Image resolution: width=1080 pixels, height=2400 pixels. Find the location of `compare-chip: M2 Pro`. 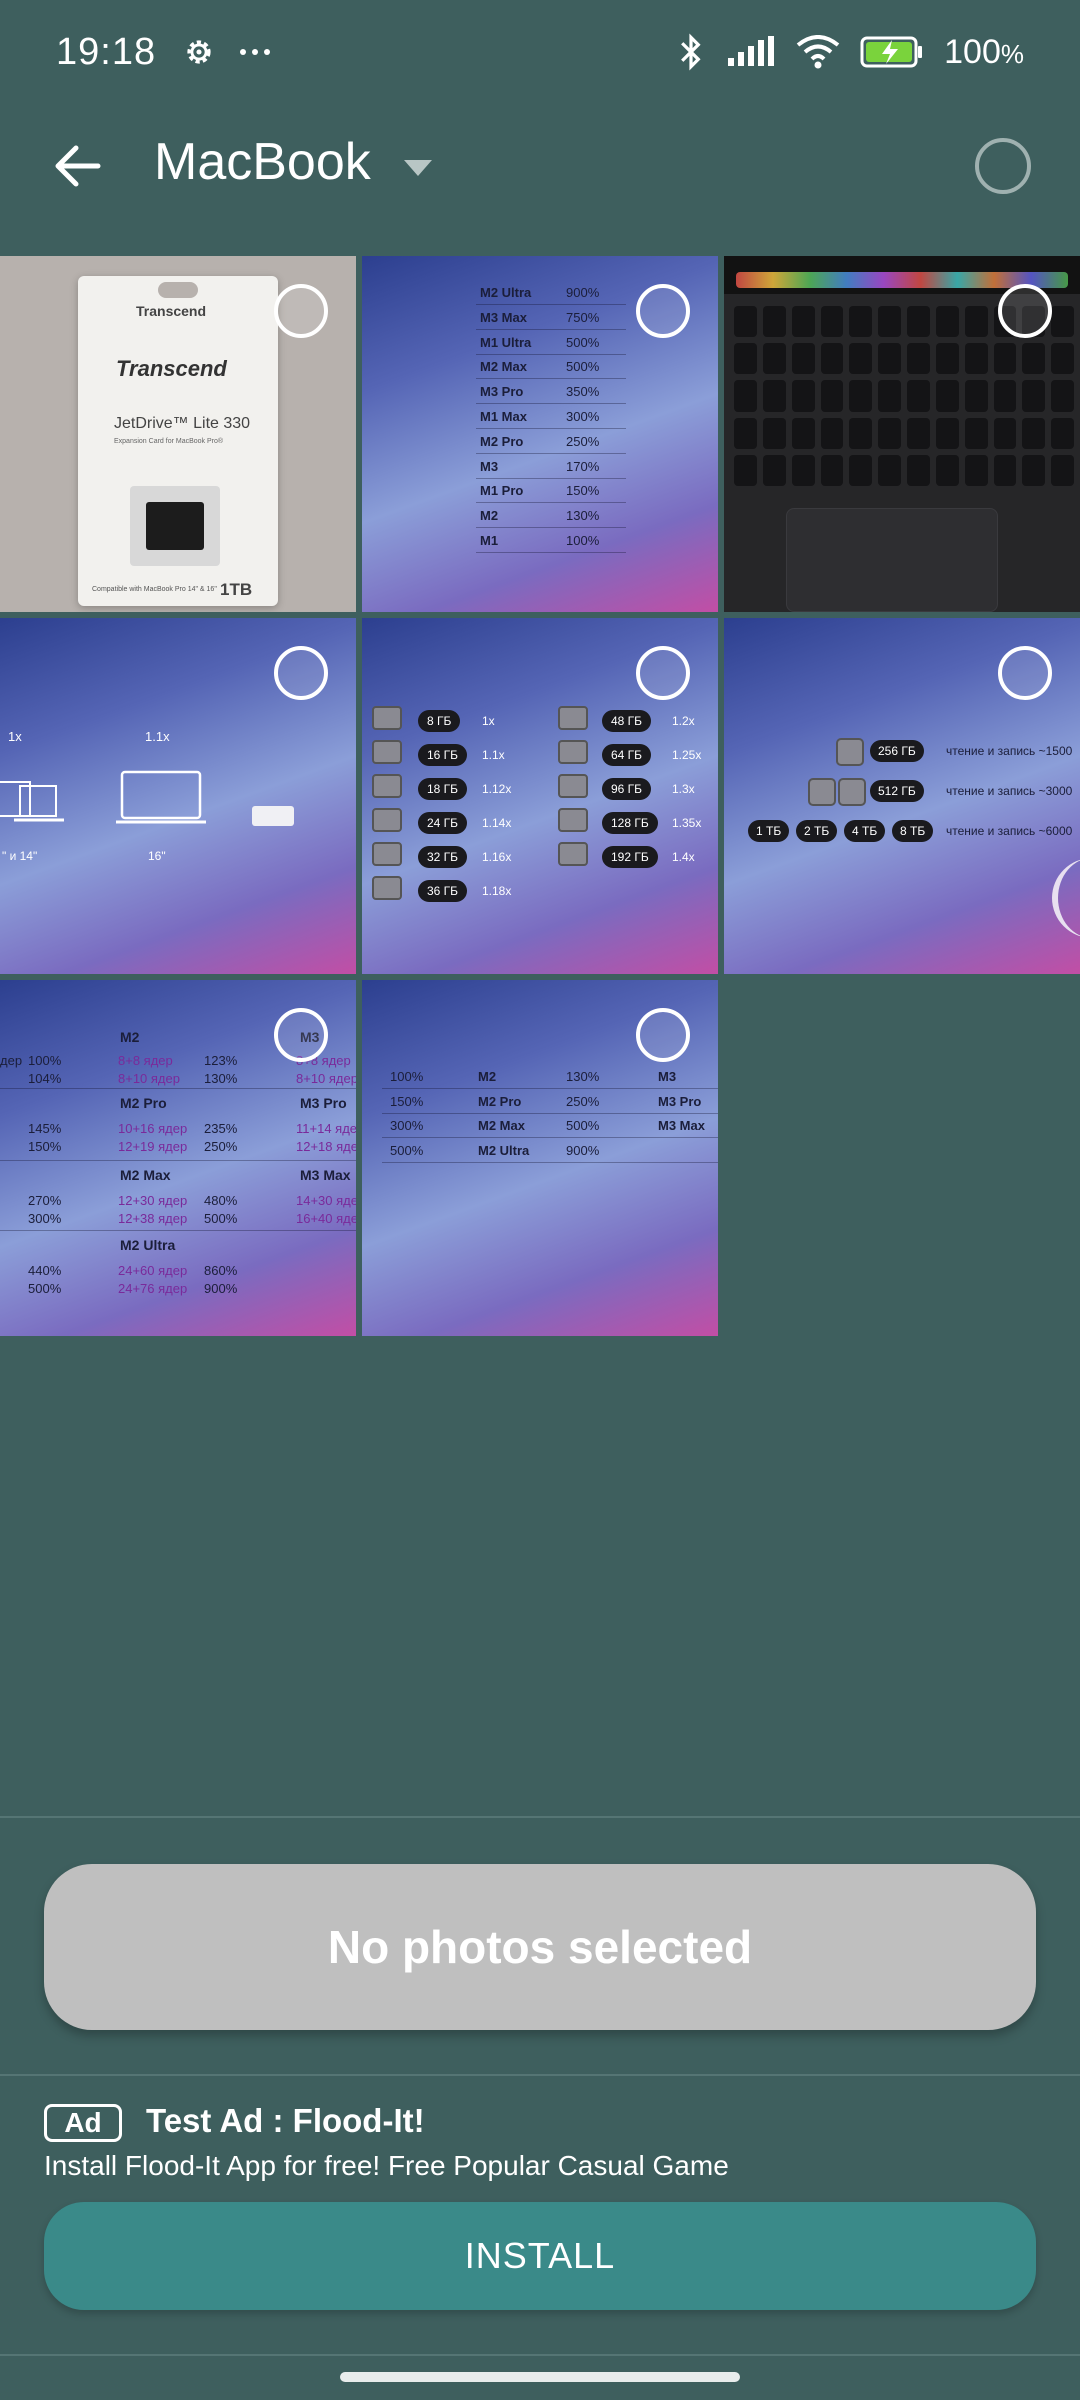

compare-chip: M2 Pro is located at coordinates (500, 1101).